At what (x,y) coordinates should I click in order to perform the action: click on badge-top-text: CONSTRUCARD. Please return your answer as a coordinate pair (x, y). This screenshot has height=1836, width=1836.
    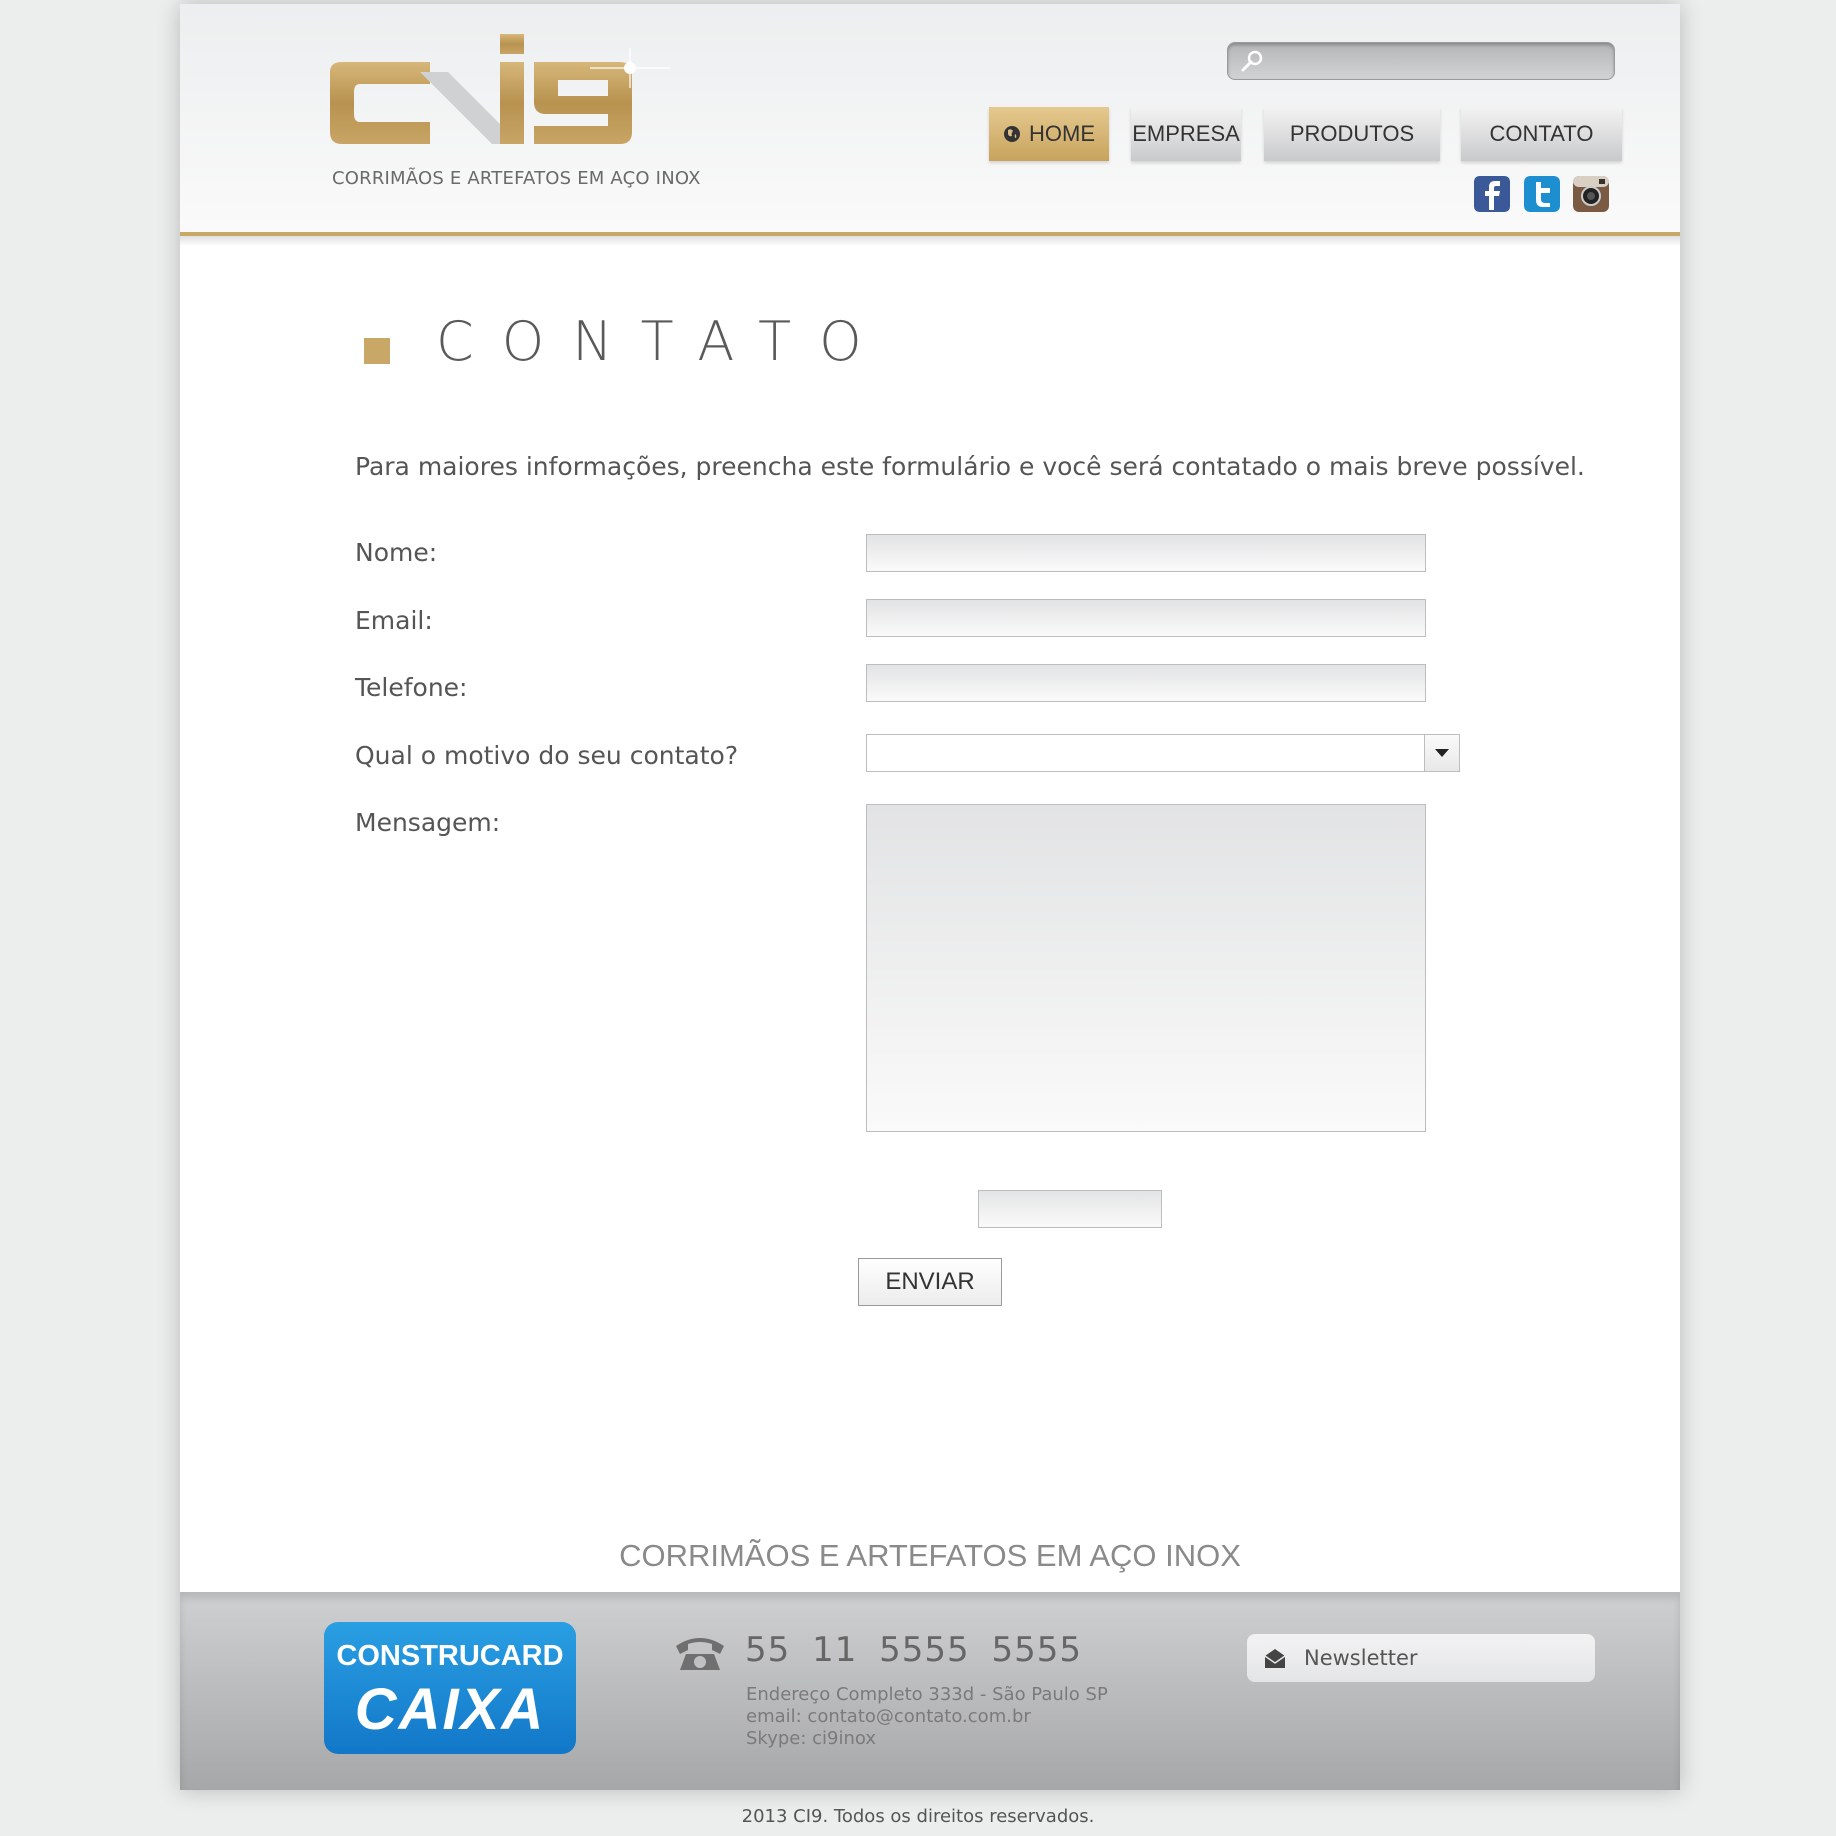
    Looking at the image, I should click on (450, 1656).